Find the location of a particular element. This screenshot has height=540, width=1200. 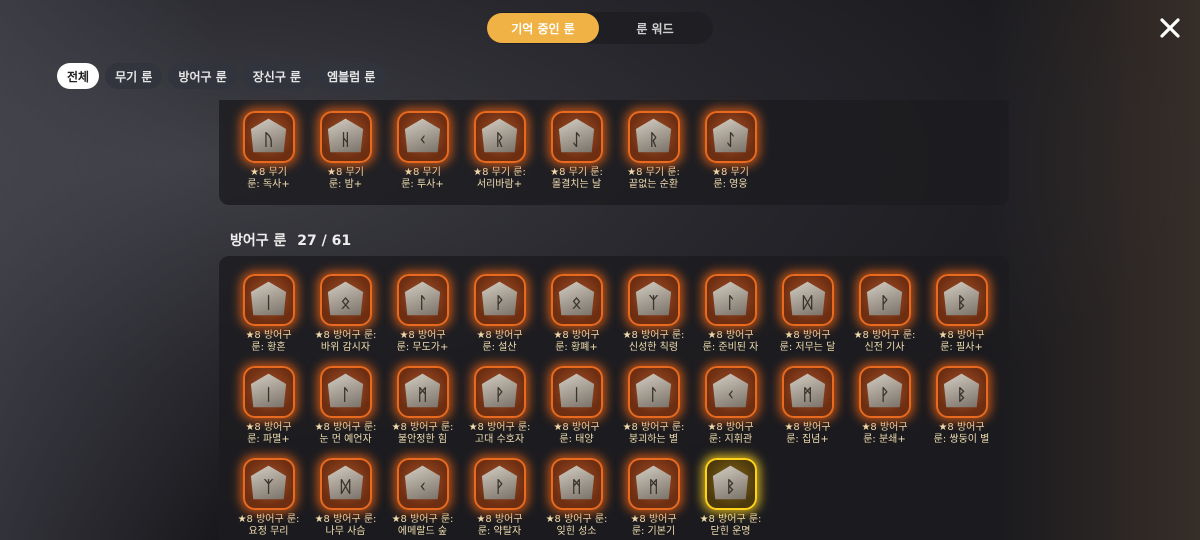

rune-item: ᚢ ★8 무기 룬: 독사+ is located at coordinates (268, 157).